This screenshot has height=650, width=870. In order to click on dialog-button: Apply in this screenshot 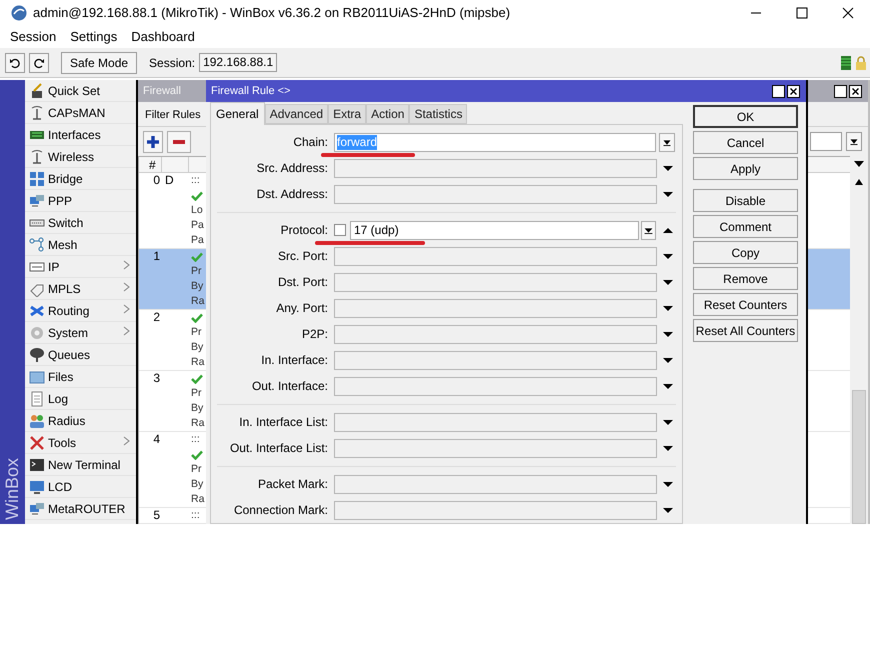, I will do `click(745, 168)`.